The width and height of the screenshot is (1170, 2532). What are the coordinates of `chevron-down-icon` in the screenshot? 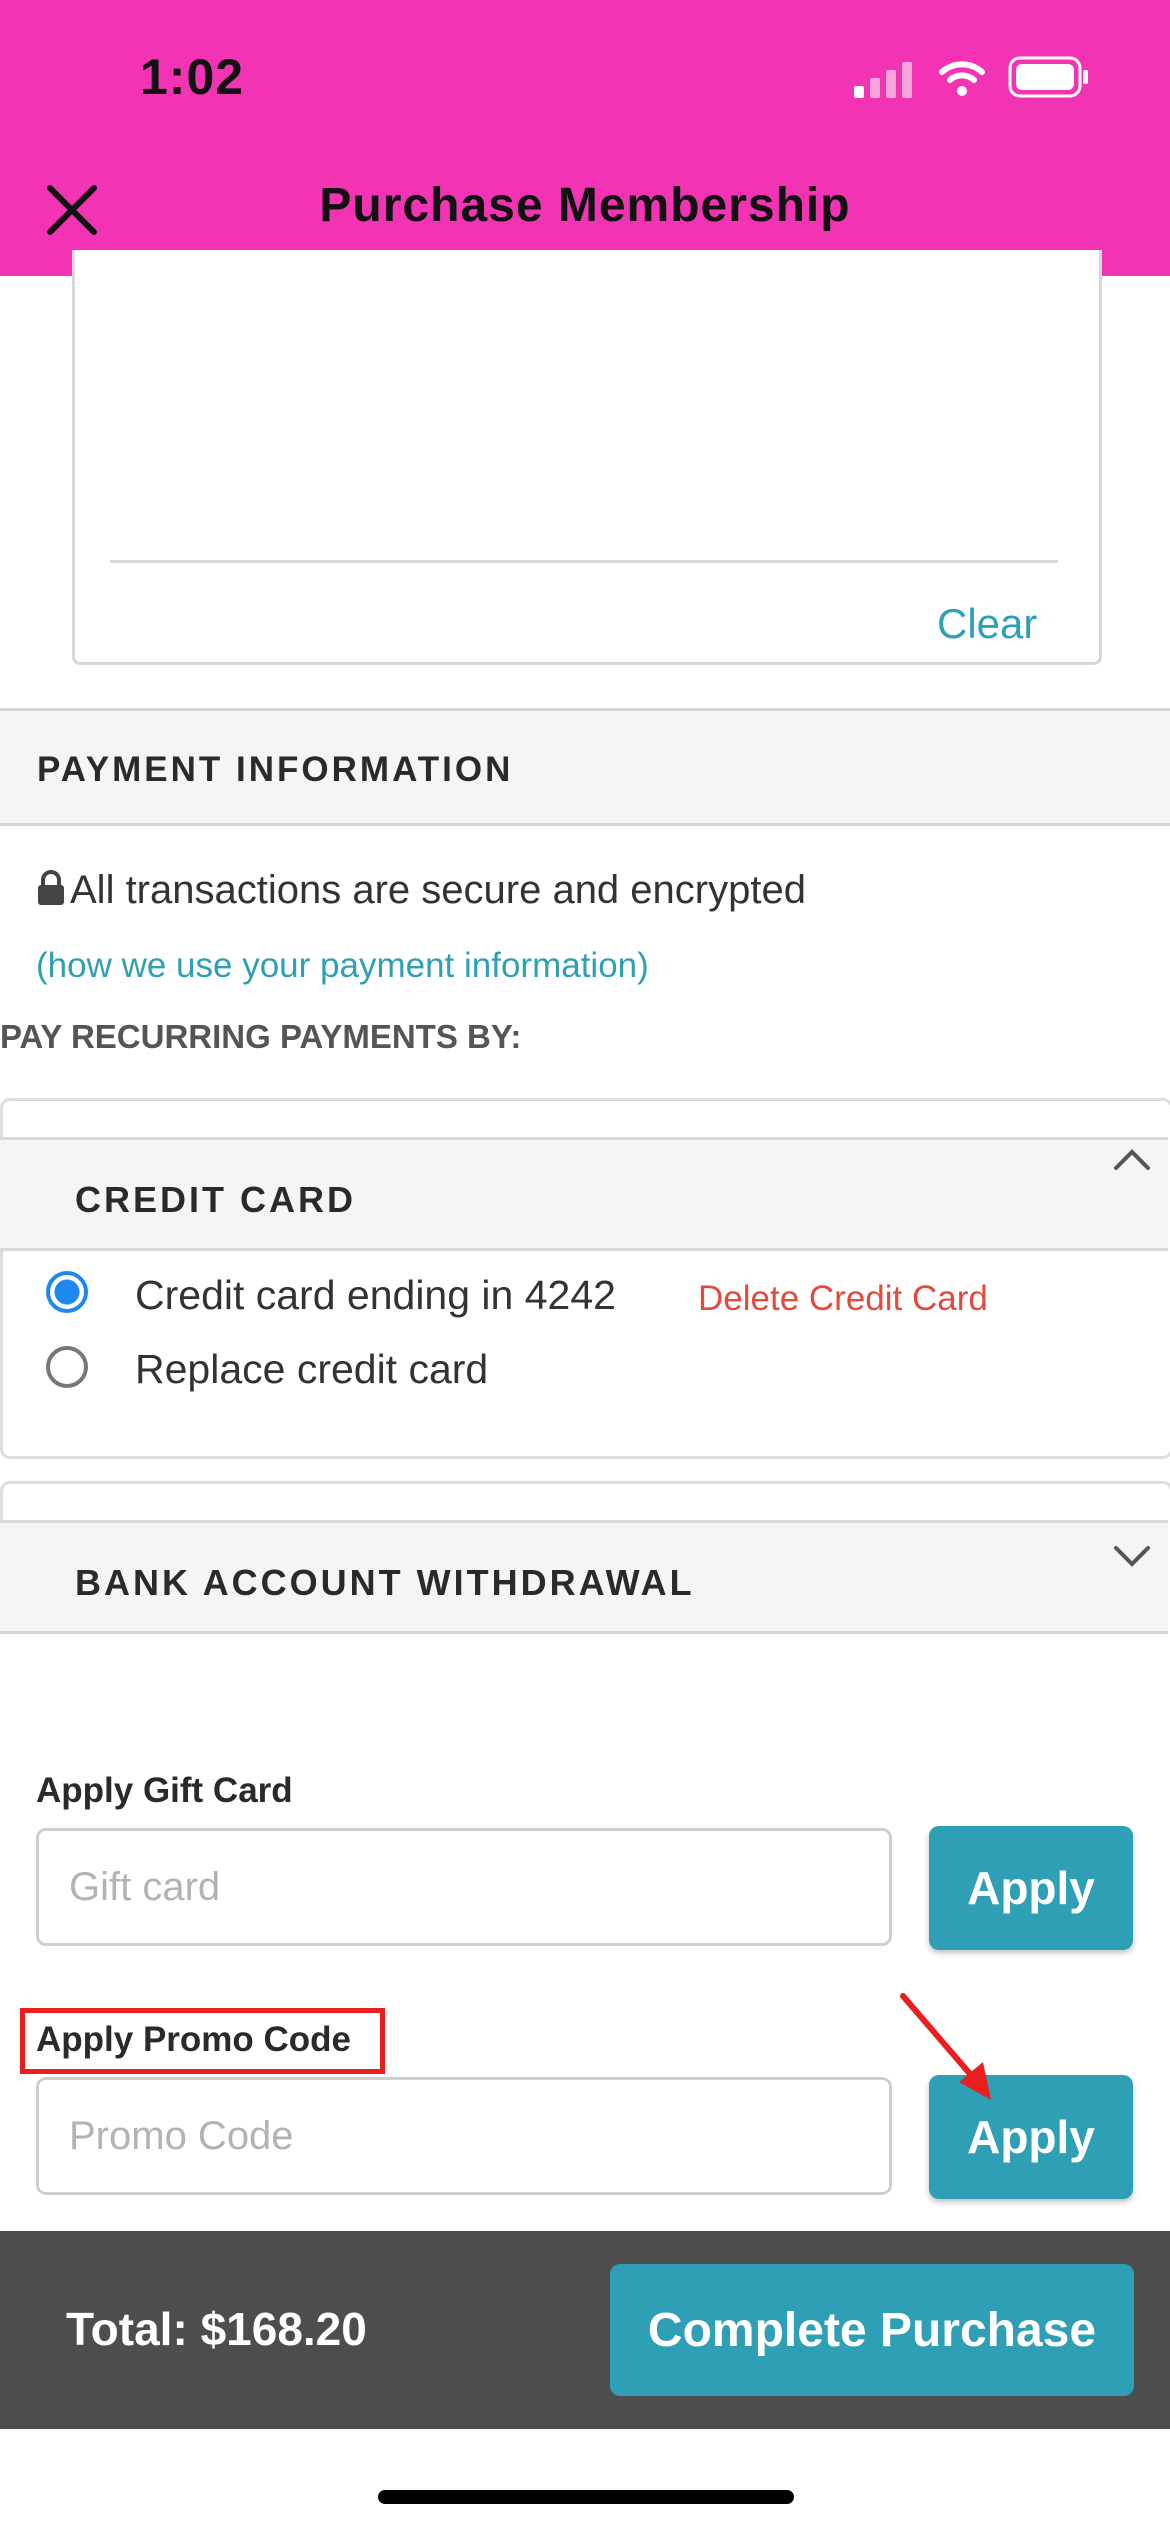 It's located at (1132, 1556).